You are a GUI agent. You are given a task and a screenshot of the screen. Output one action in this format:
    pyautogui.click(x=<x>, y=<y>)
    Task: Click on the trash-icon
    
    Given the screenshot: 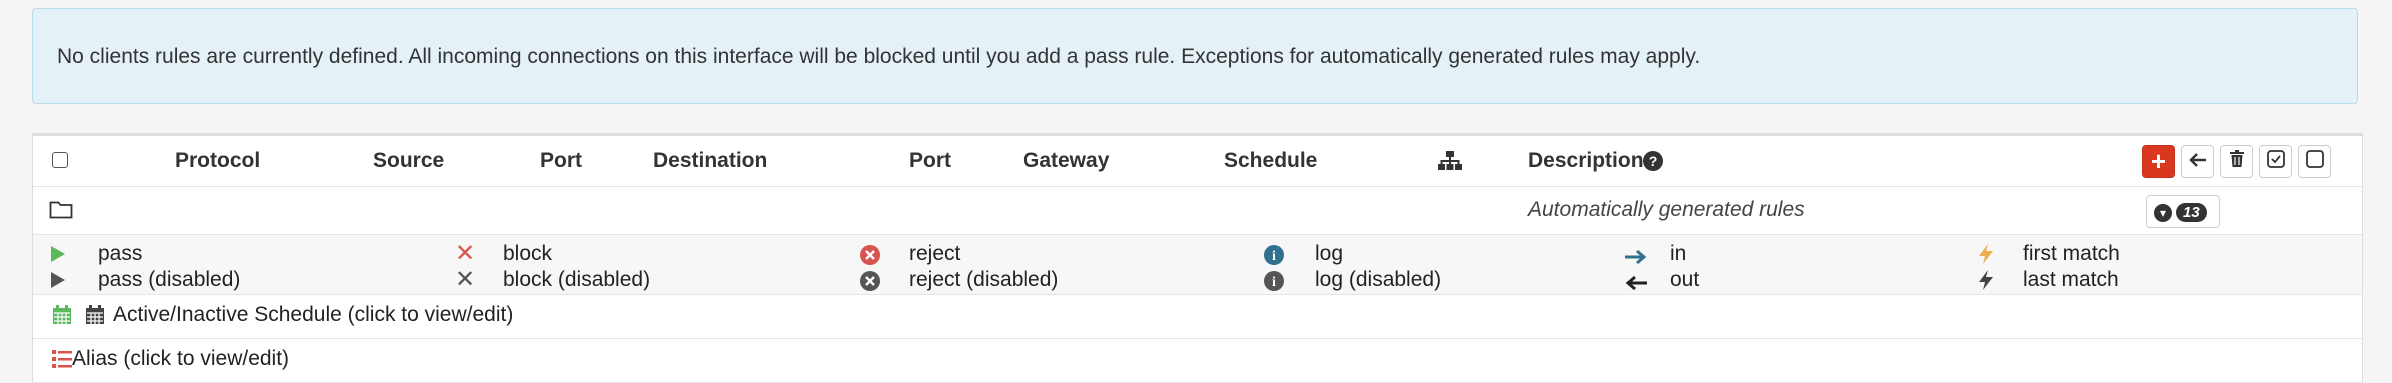 What is the action you would take?
    pyautogui.click(x=2237, y=161)
    